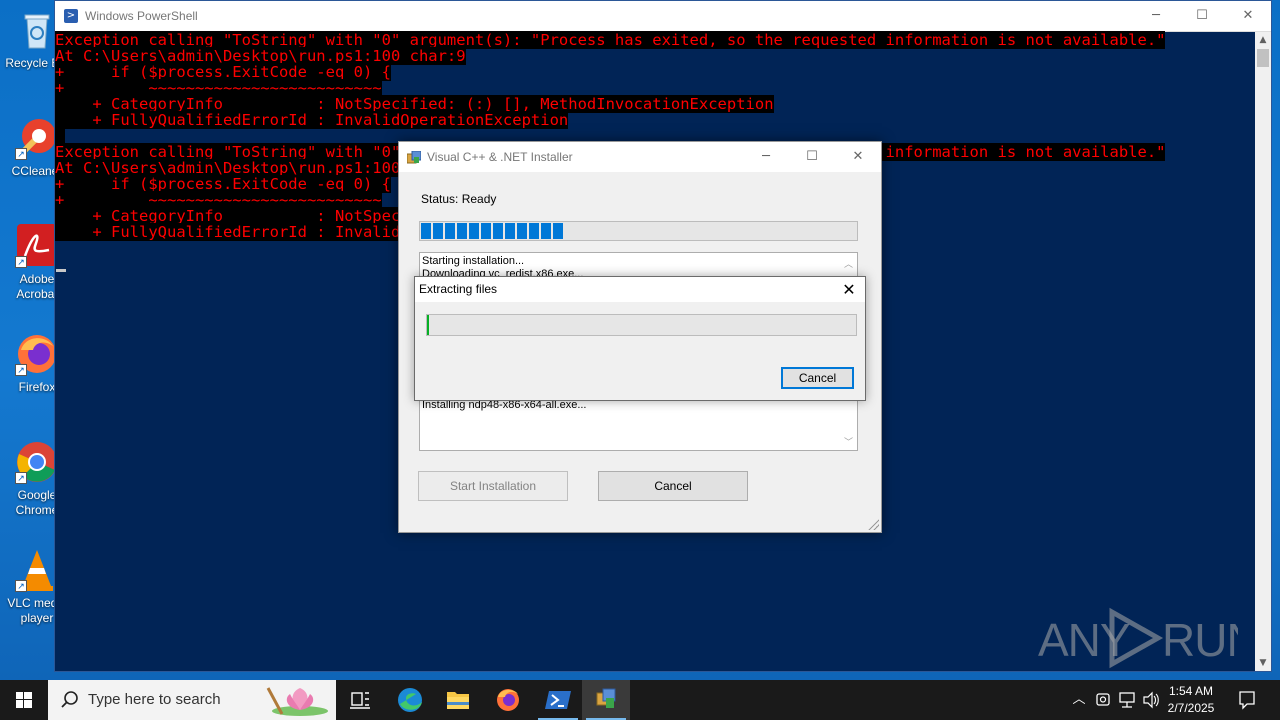 This screenshot has width=1280, height=720. What do you see at coordinates (37, 570) in the screenshot?
I see `vlc-icon: ↗` at bounding box center [37, 570].